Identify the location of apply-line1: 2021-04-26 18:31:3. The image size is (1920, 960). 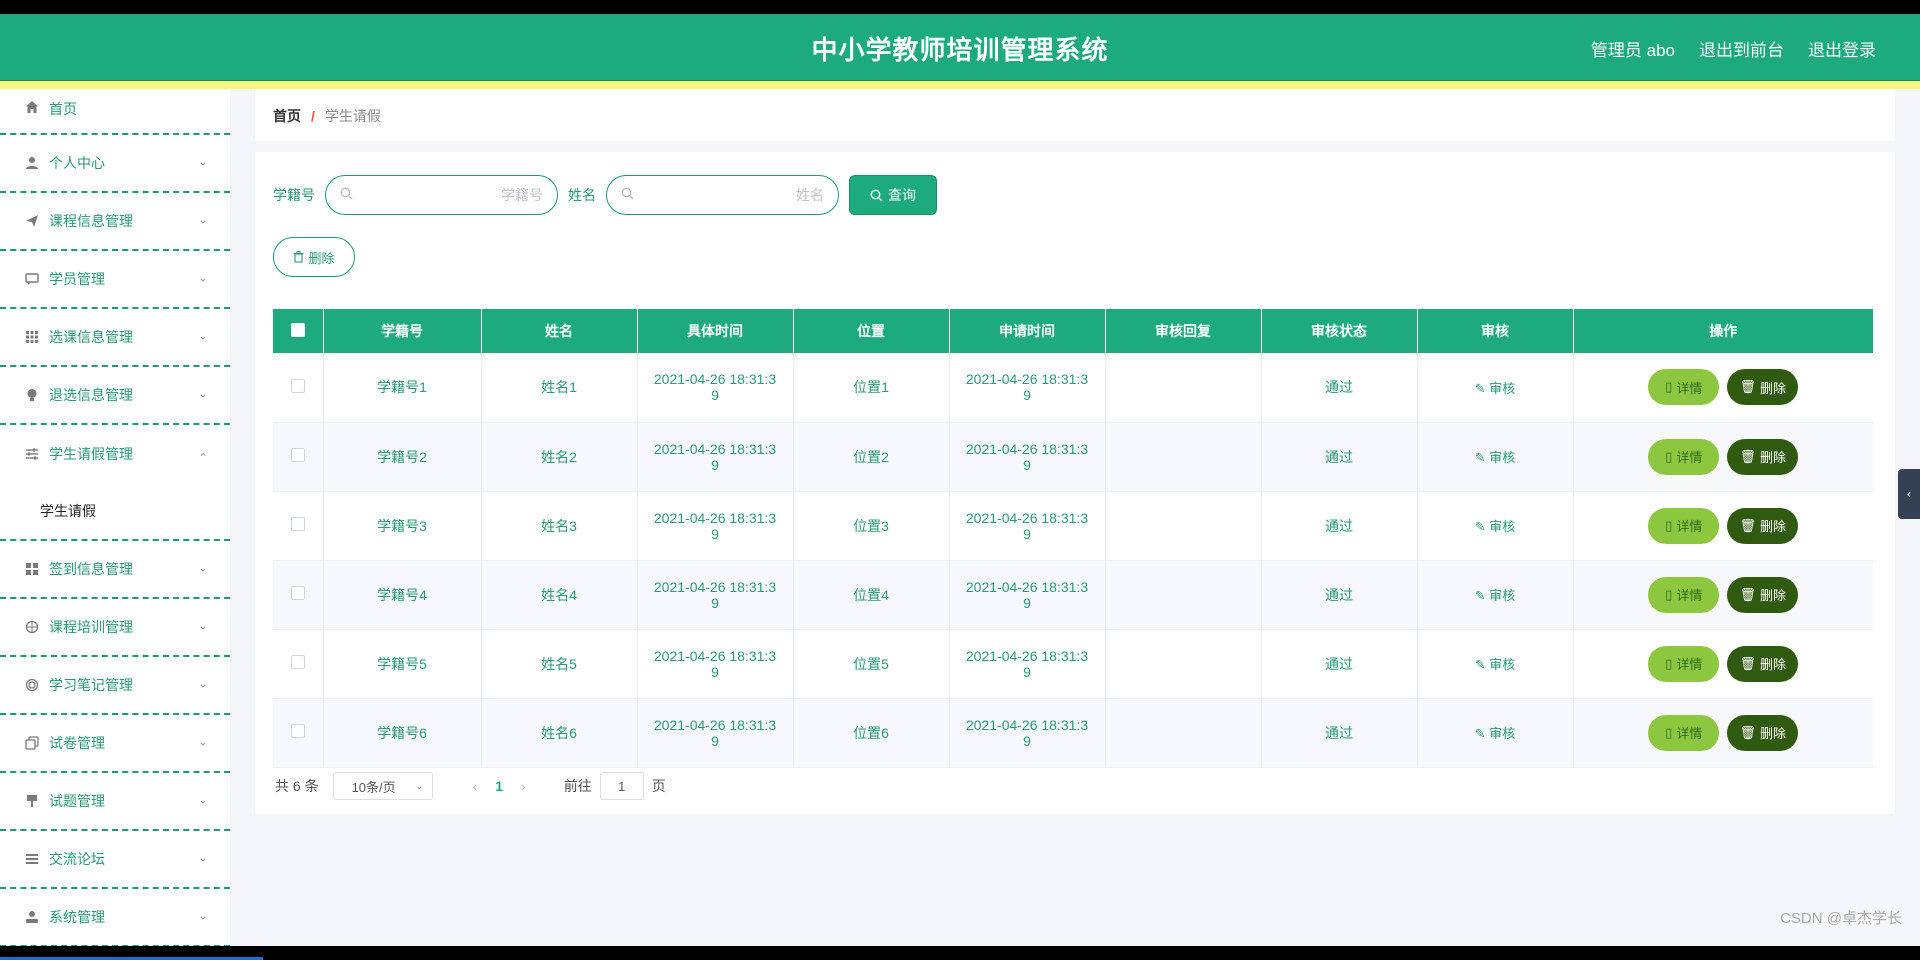
(1027, 448).